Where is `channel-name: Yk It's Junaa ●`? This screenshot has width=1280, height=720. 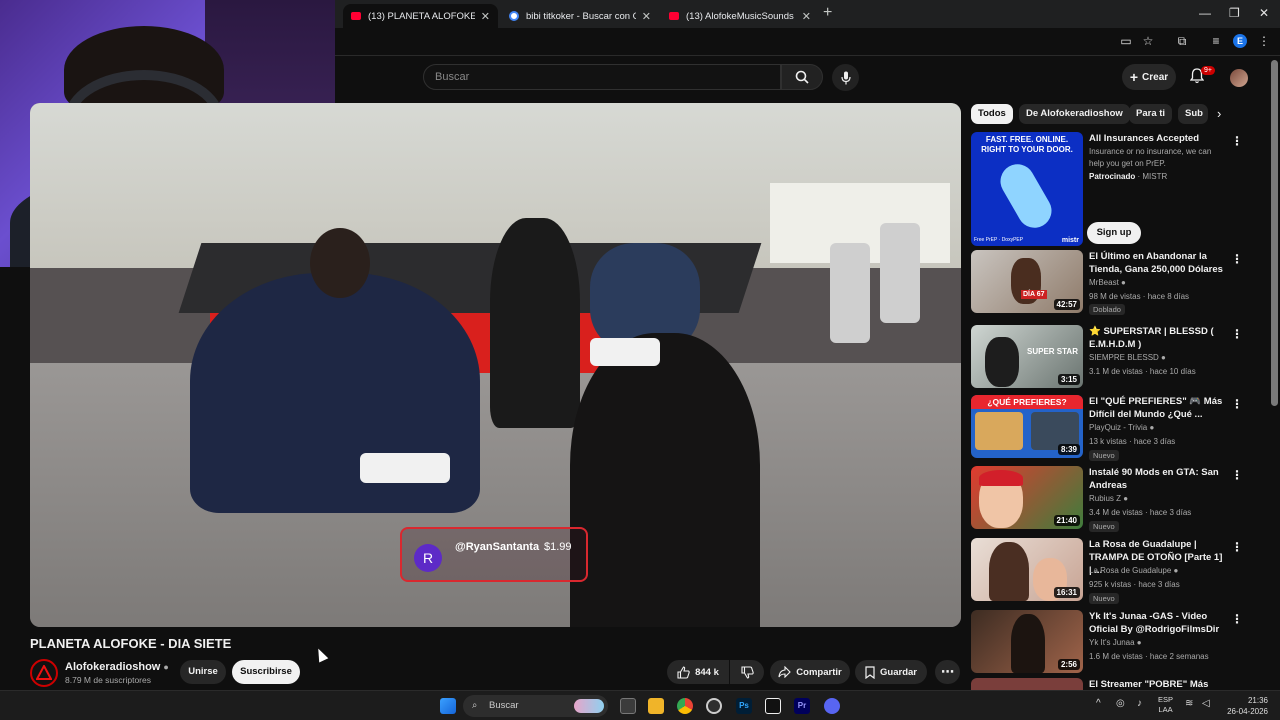
channel-name: Yk It's Junaa ● is located at coordinates (1115, 642).